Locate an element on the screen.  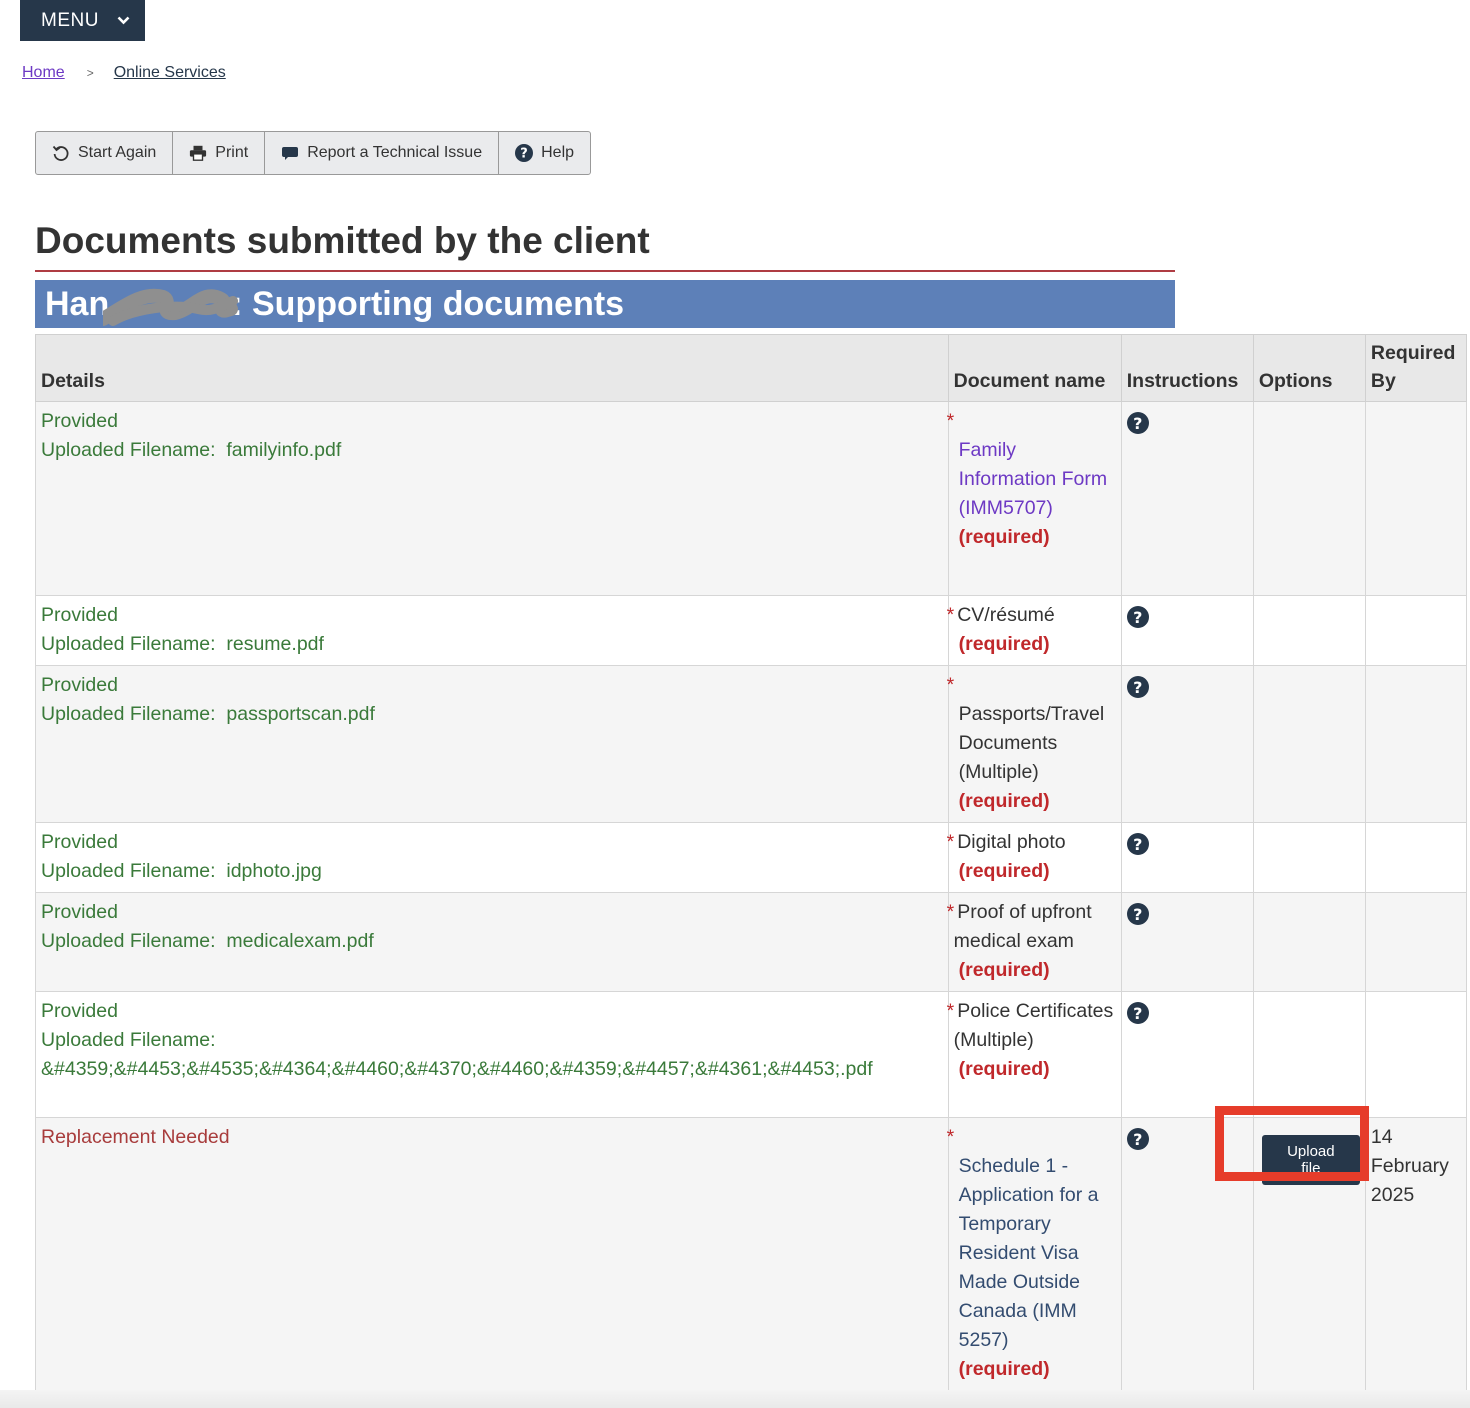
breadcrumb-online-services-link: Online Services is located at coordinates (170, 73).